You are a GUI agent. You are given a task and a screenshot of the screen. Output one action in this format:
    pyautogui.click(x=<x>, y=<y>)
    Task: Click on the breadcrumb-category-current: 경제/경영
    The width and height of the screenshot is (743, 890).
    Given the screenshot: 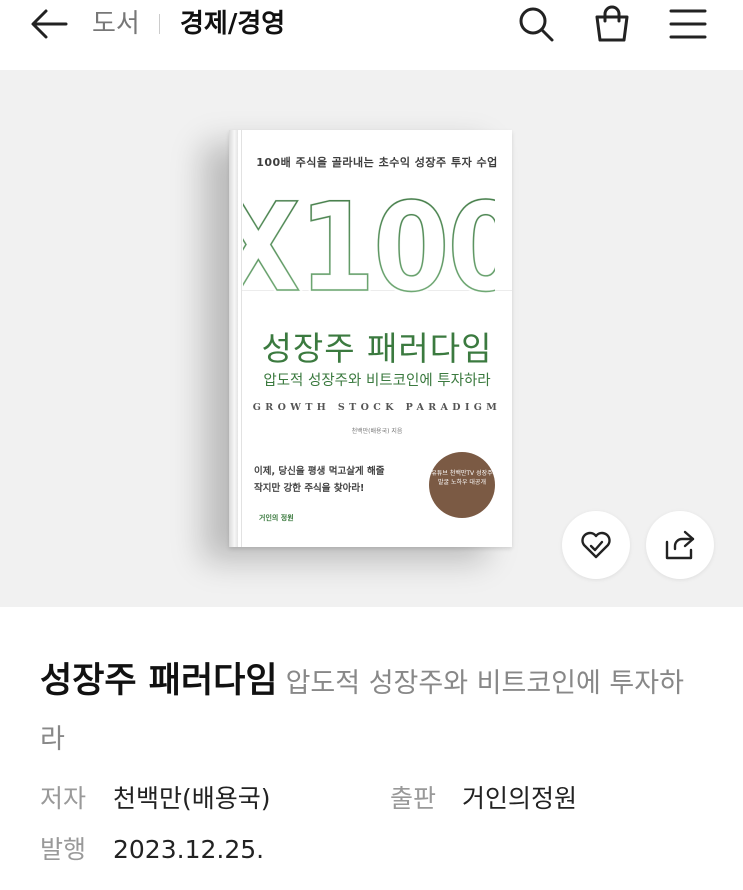 What is the action you would take?
    pyautogui.click(x=232, y=24)
    